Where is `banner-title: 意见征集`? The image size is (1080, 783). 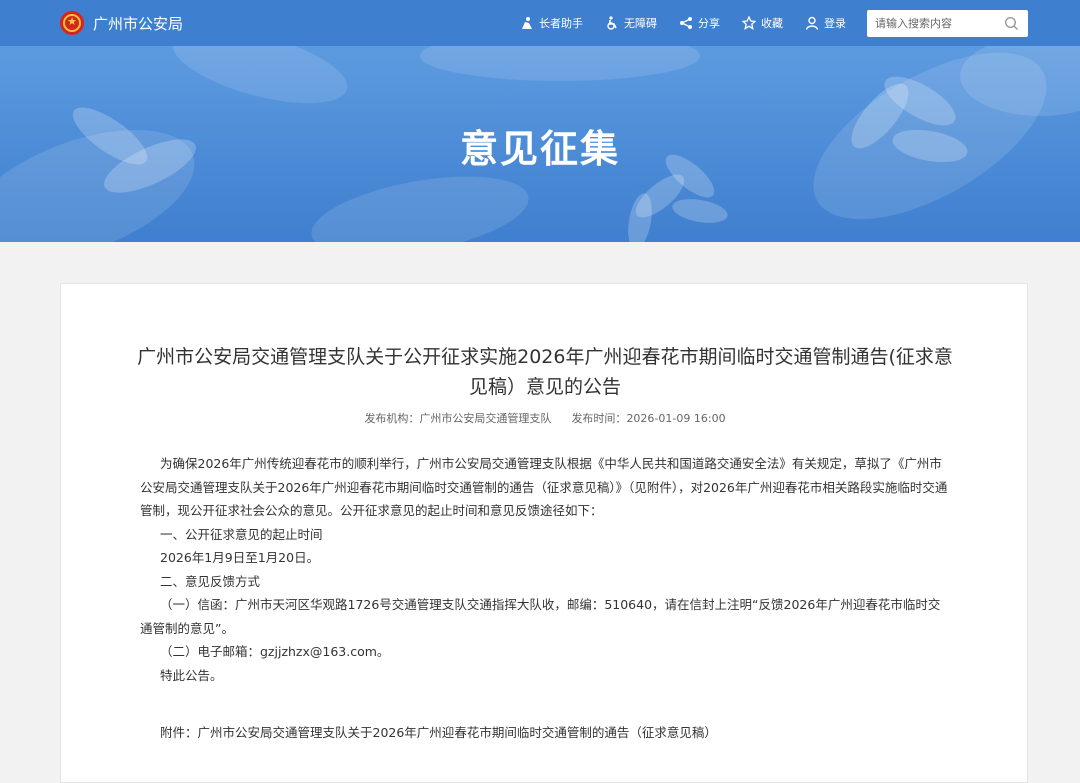 banner-title: 意见征集 is located at coordinates (539, 149).